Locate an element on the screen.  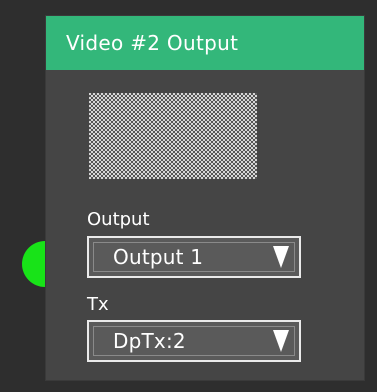
node-header: Video #2 Output is located at coordinates (205, 43).